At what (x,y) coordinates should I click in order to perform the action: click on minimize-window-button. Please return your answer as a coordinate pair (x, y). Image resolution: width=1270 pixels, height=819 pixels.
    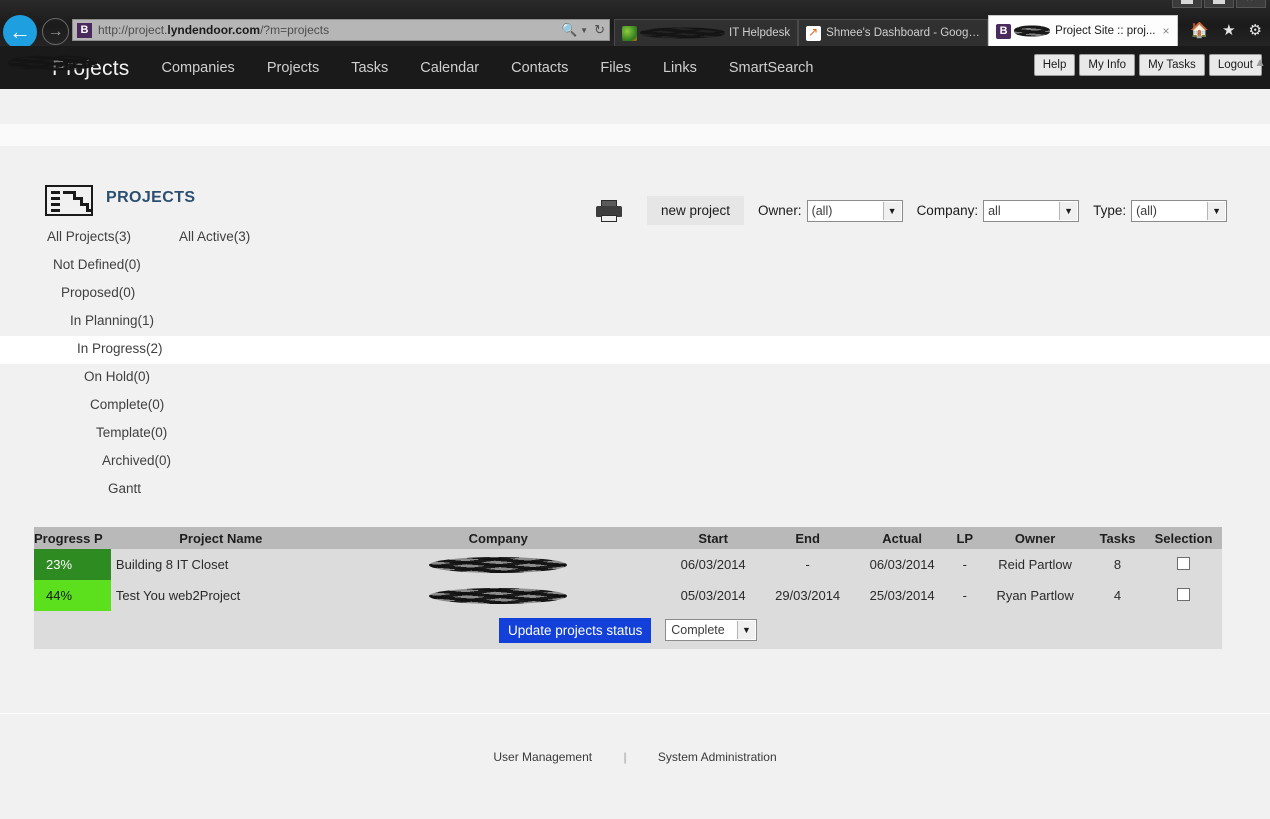
    Looking at the image, I should click on (1187, 4).